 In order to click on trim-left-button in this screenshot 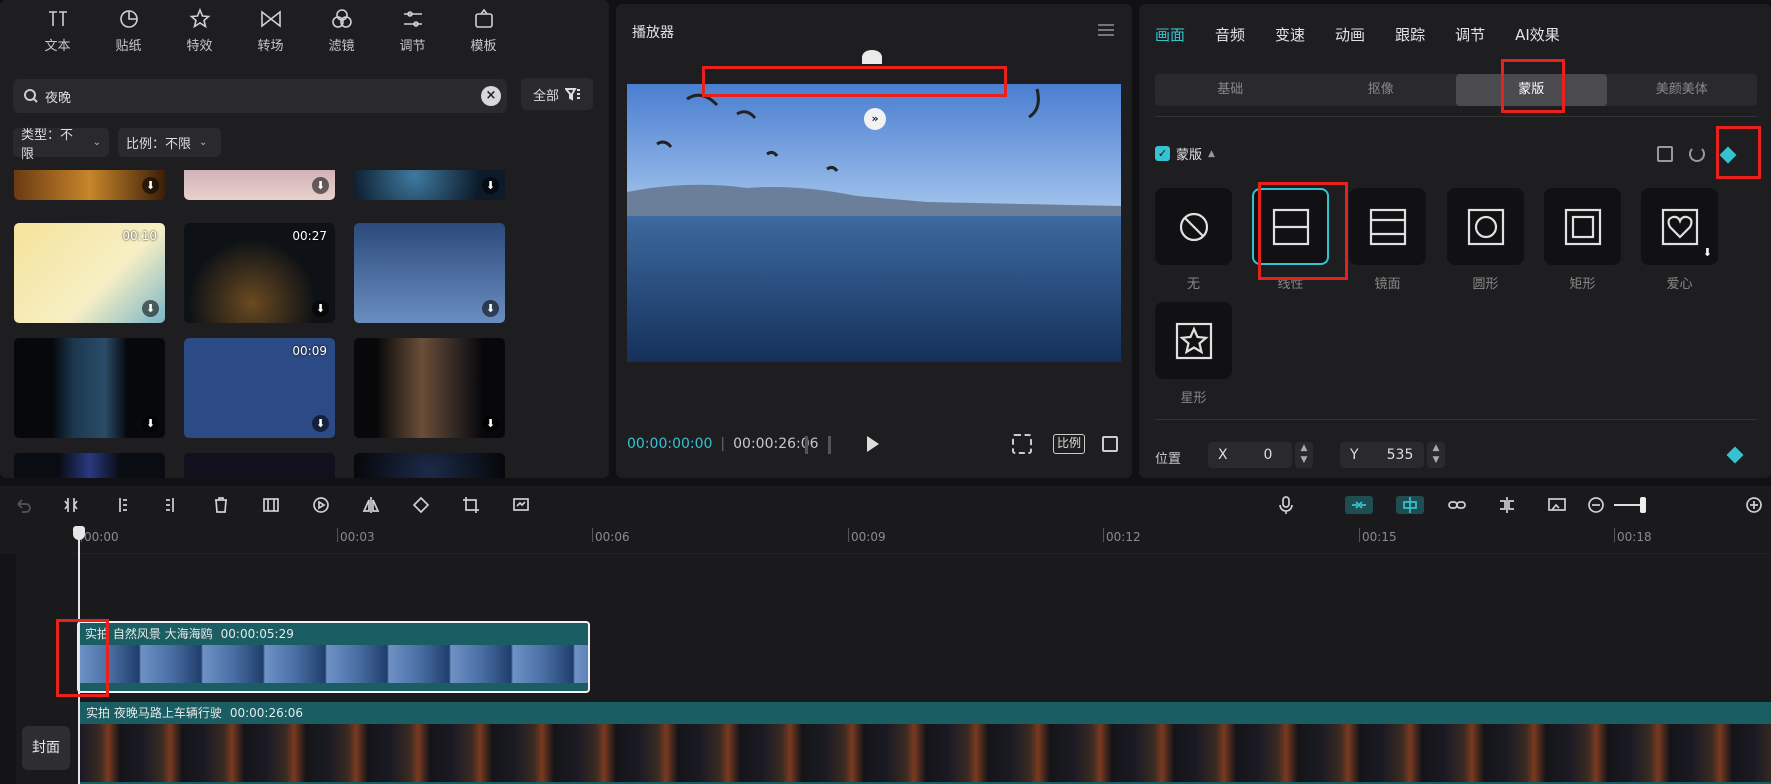, I will do `click(122, 505)`.